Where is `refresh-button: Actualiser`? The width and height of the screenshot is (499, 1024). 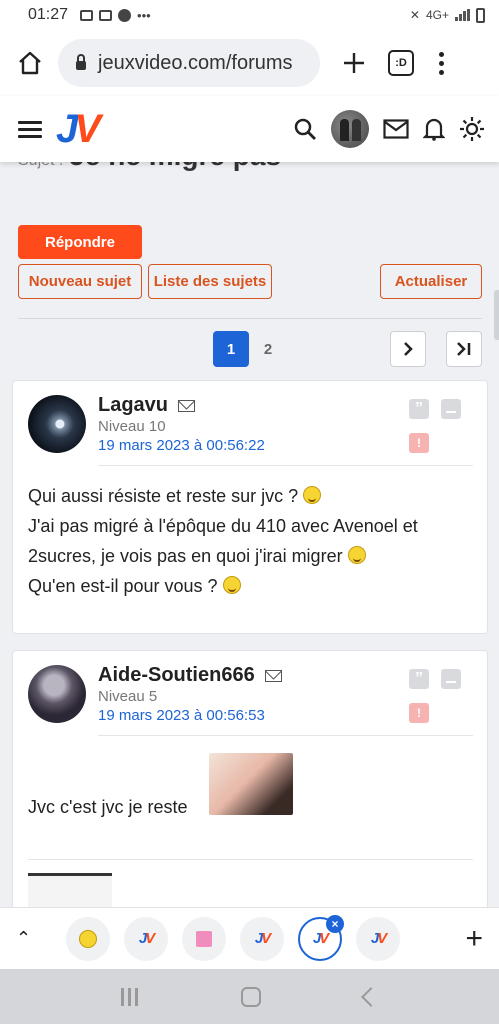 refresh-button: Actualiser is located at coordinates (431, 281).